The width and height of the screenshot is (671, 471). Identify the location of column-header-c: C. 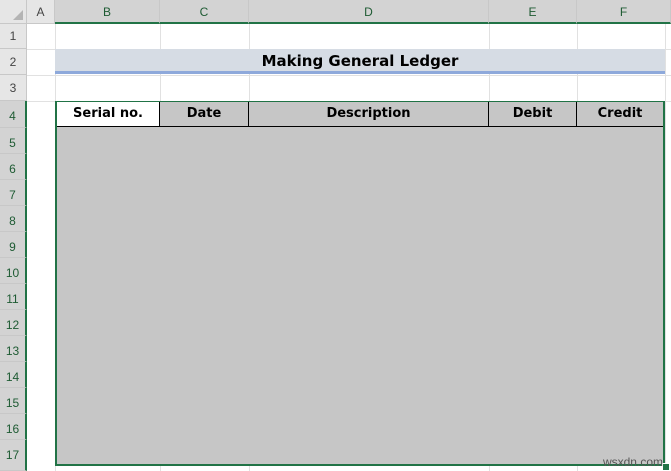
(204, 12).